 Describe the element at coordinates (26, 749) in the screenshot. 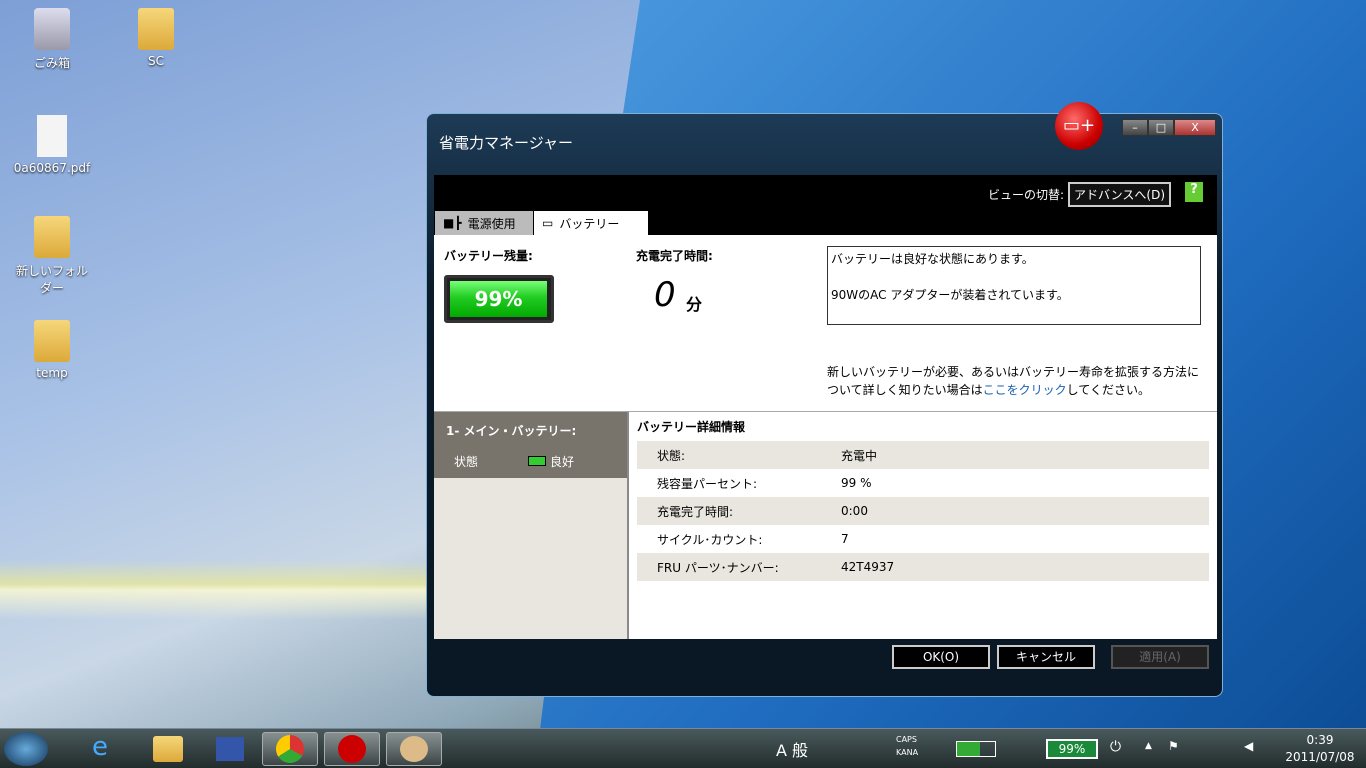

I see `start-button` at that location.